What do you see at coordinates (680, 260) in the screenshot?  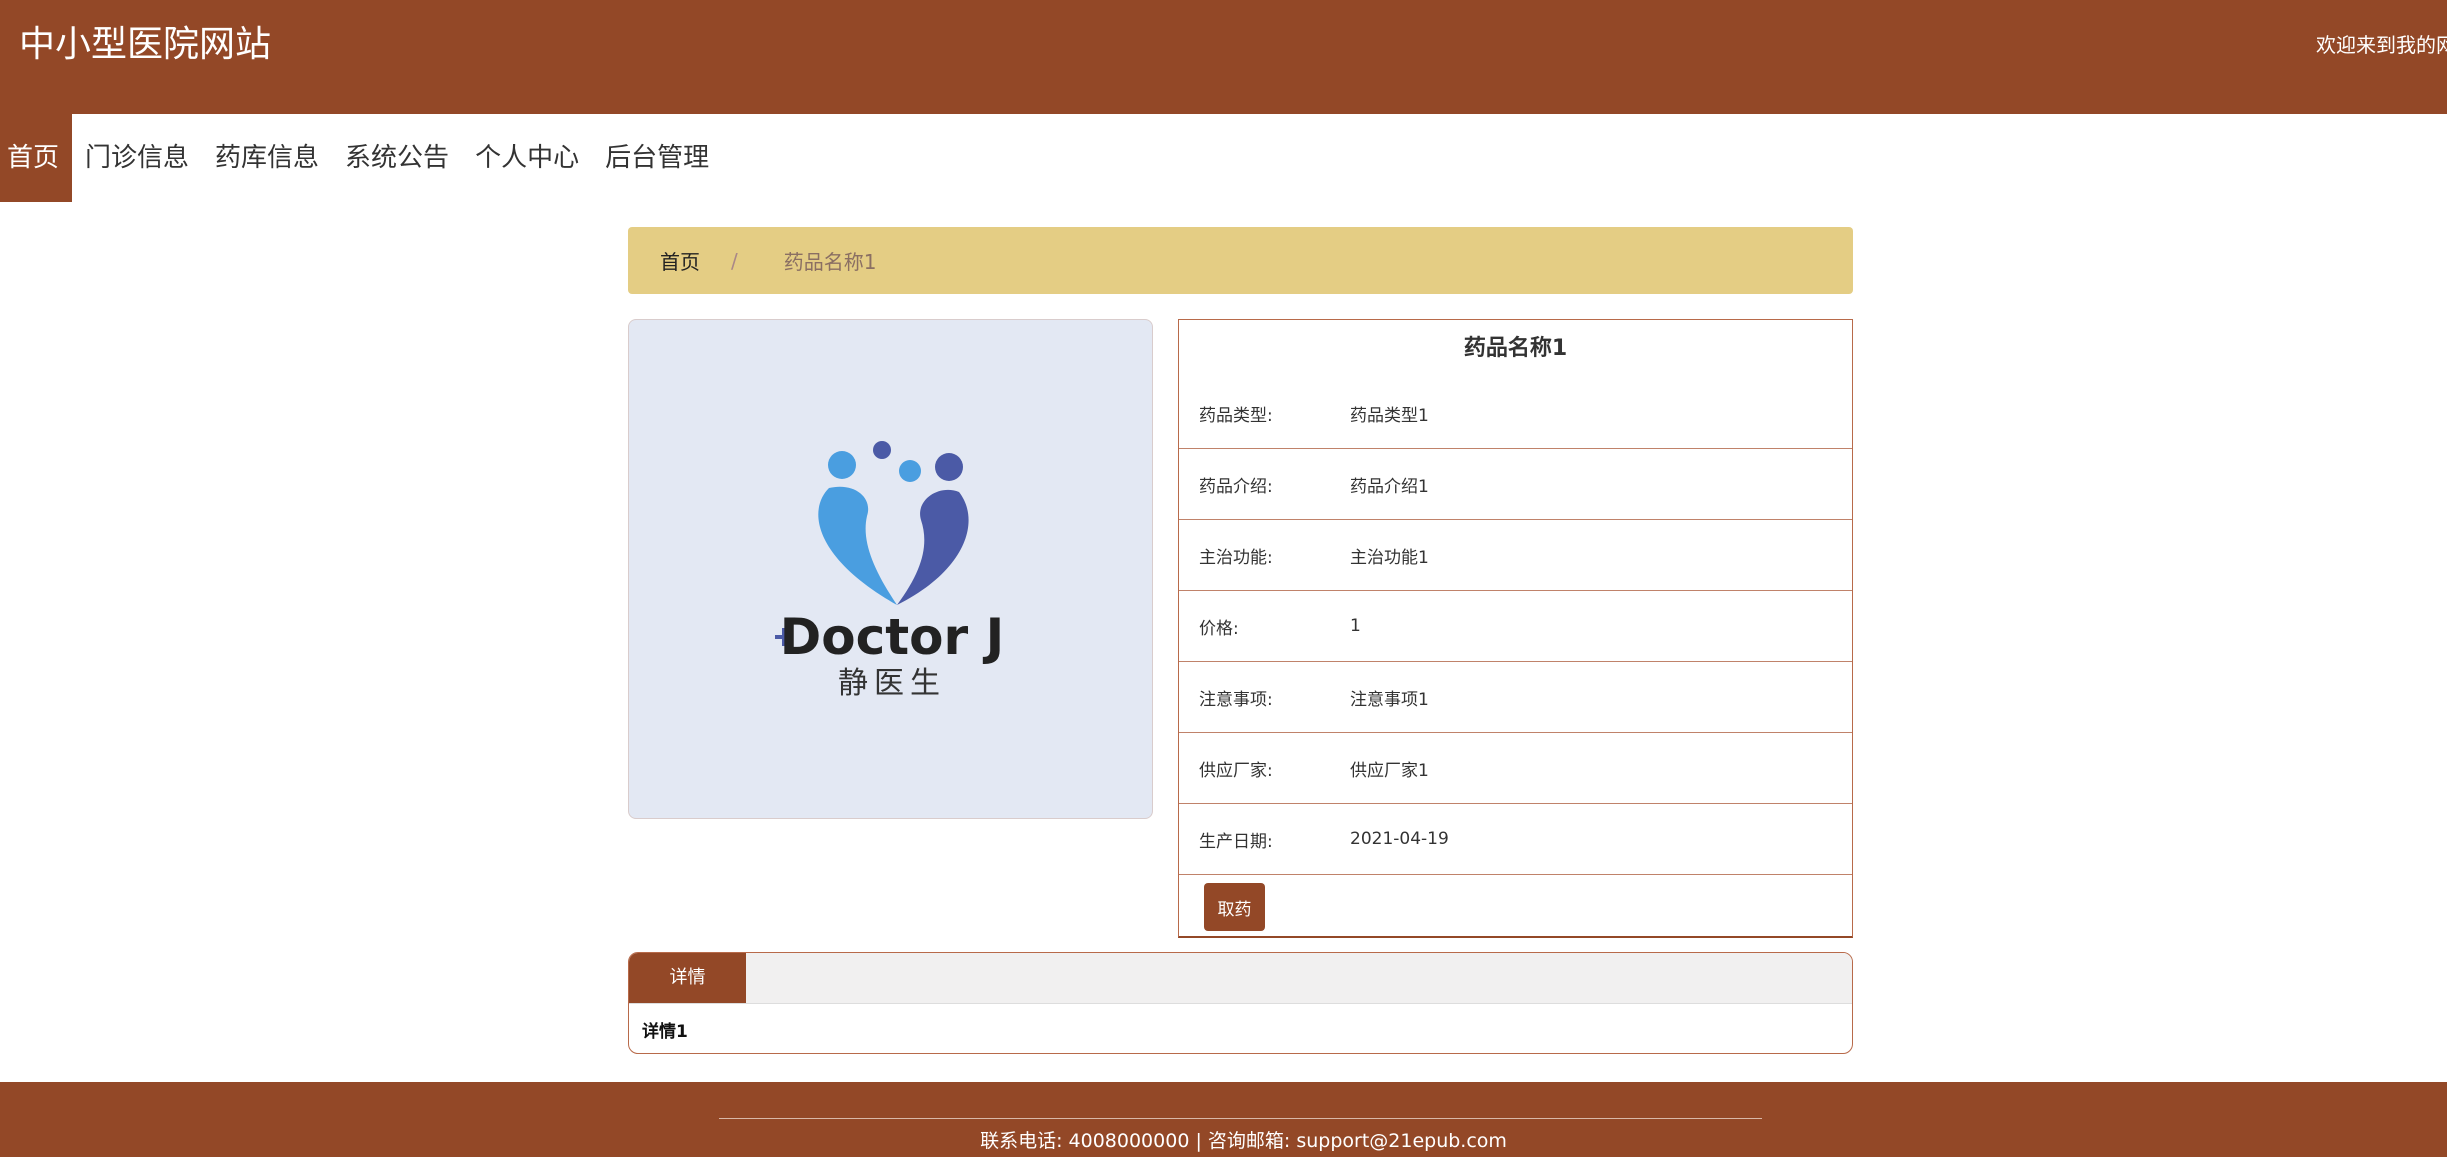 I see `breadcrumb-home-link: 首页` at bounding box center [680, 260].